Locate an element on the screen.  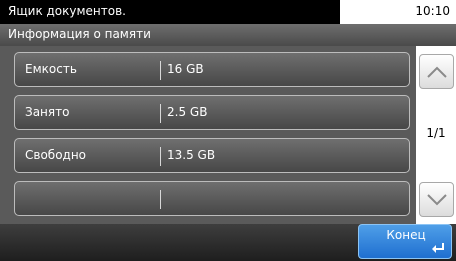
status-time: 10:10 is located at coordinates (432, 11).